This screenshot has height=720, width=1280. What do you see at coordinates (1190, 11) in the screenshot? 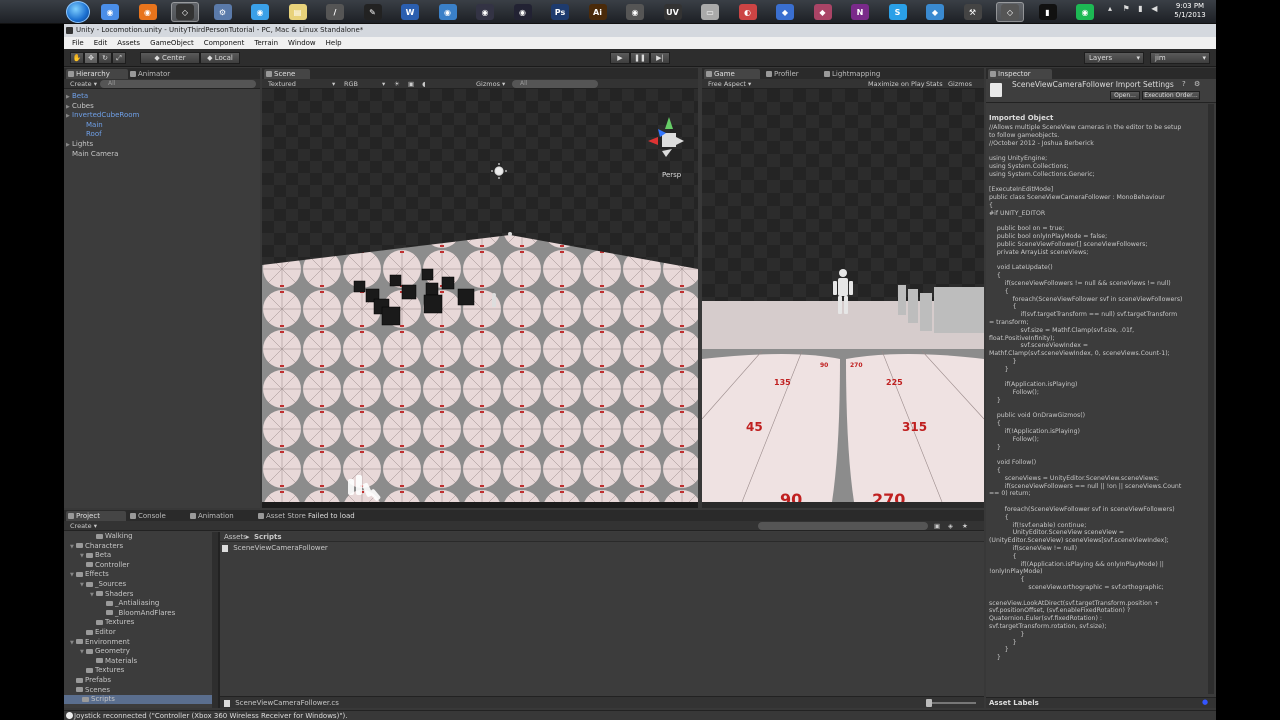
I see `taskbar-clock: 9:03 PM 5/1/2013` at bounding box center [1190, 11].